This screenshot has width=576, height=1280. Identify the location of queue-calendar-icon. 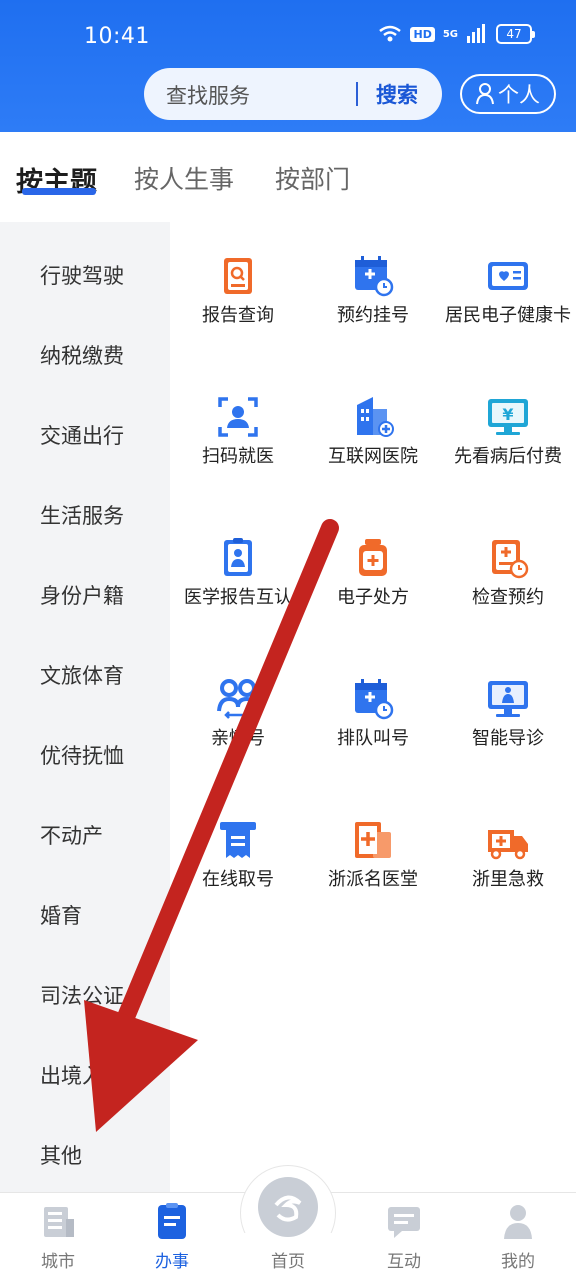
(374, 699).